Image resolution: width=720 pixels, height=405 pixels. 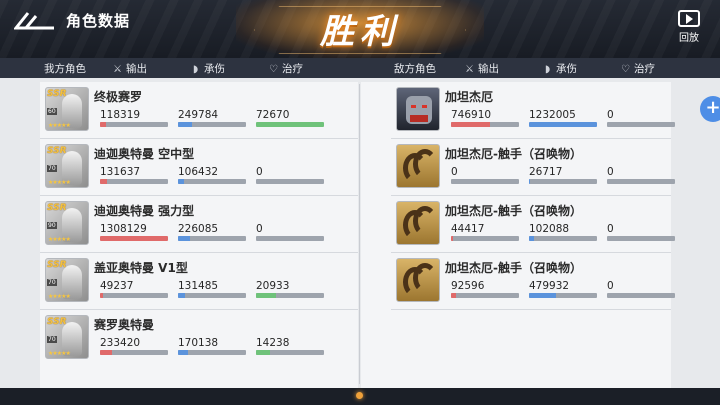 What do you see at coordinates (273, 115) in the screenshot?
I see `heal-value: 72670` at bounding box center [273, 115].